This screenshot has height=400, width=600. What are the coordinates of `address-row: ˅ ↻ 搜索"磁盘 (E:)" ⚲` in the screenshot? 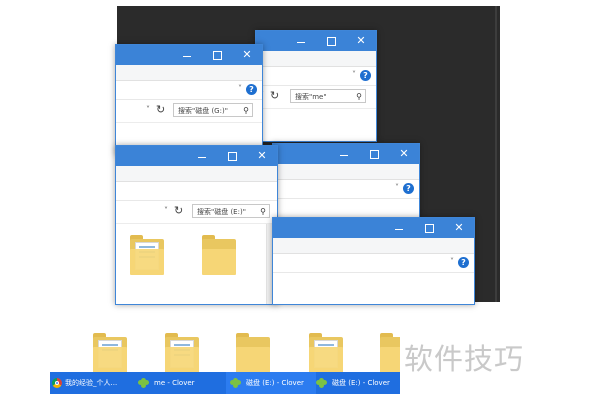 It's located at (196, 212).